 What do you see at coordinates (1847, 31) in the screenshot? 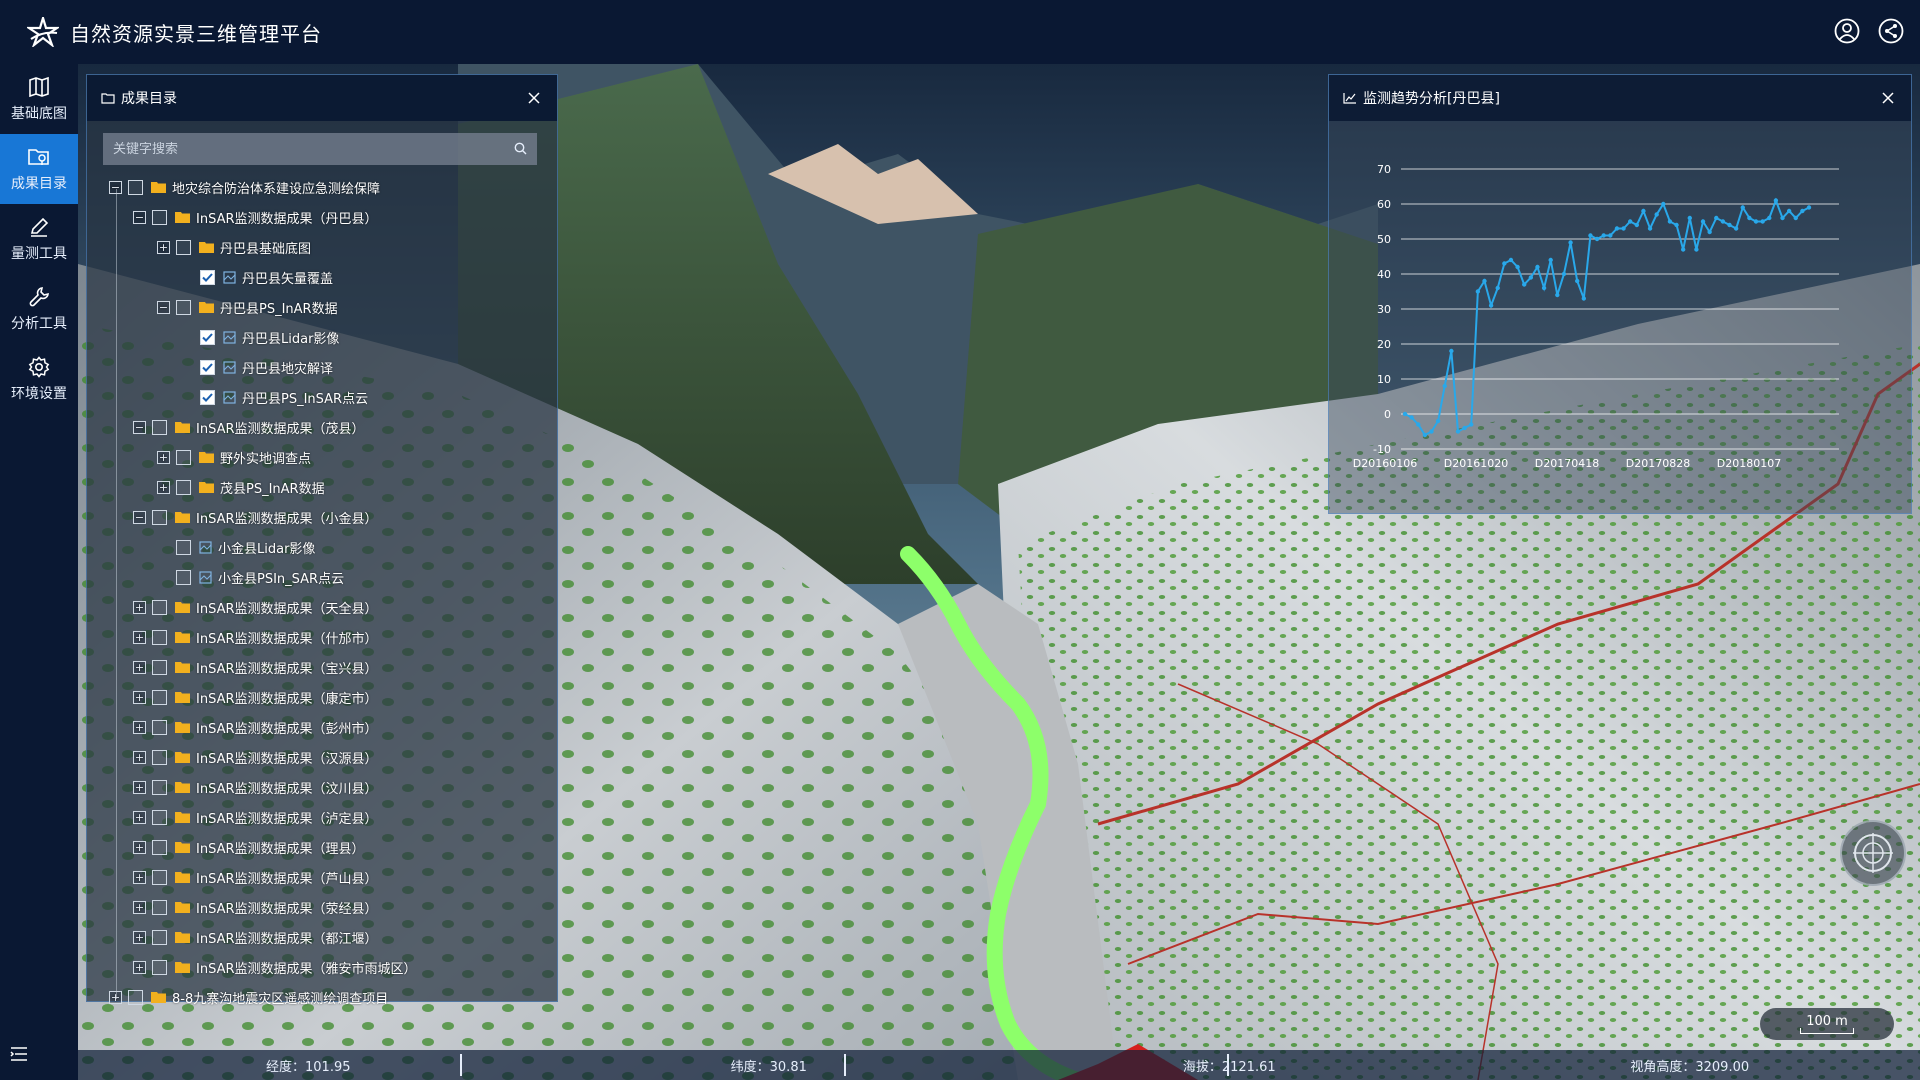
I see `user-icon` at bounding box center [1847, 31].